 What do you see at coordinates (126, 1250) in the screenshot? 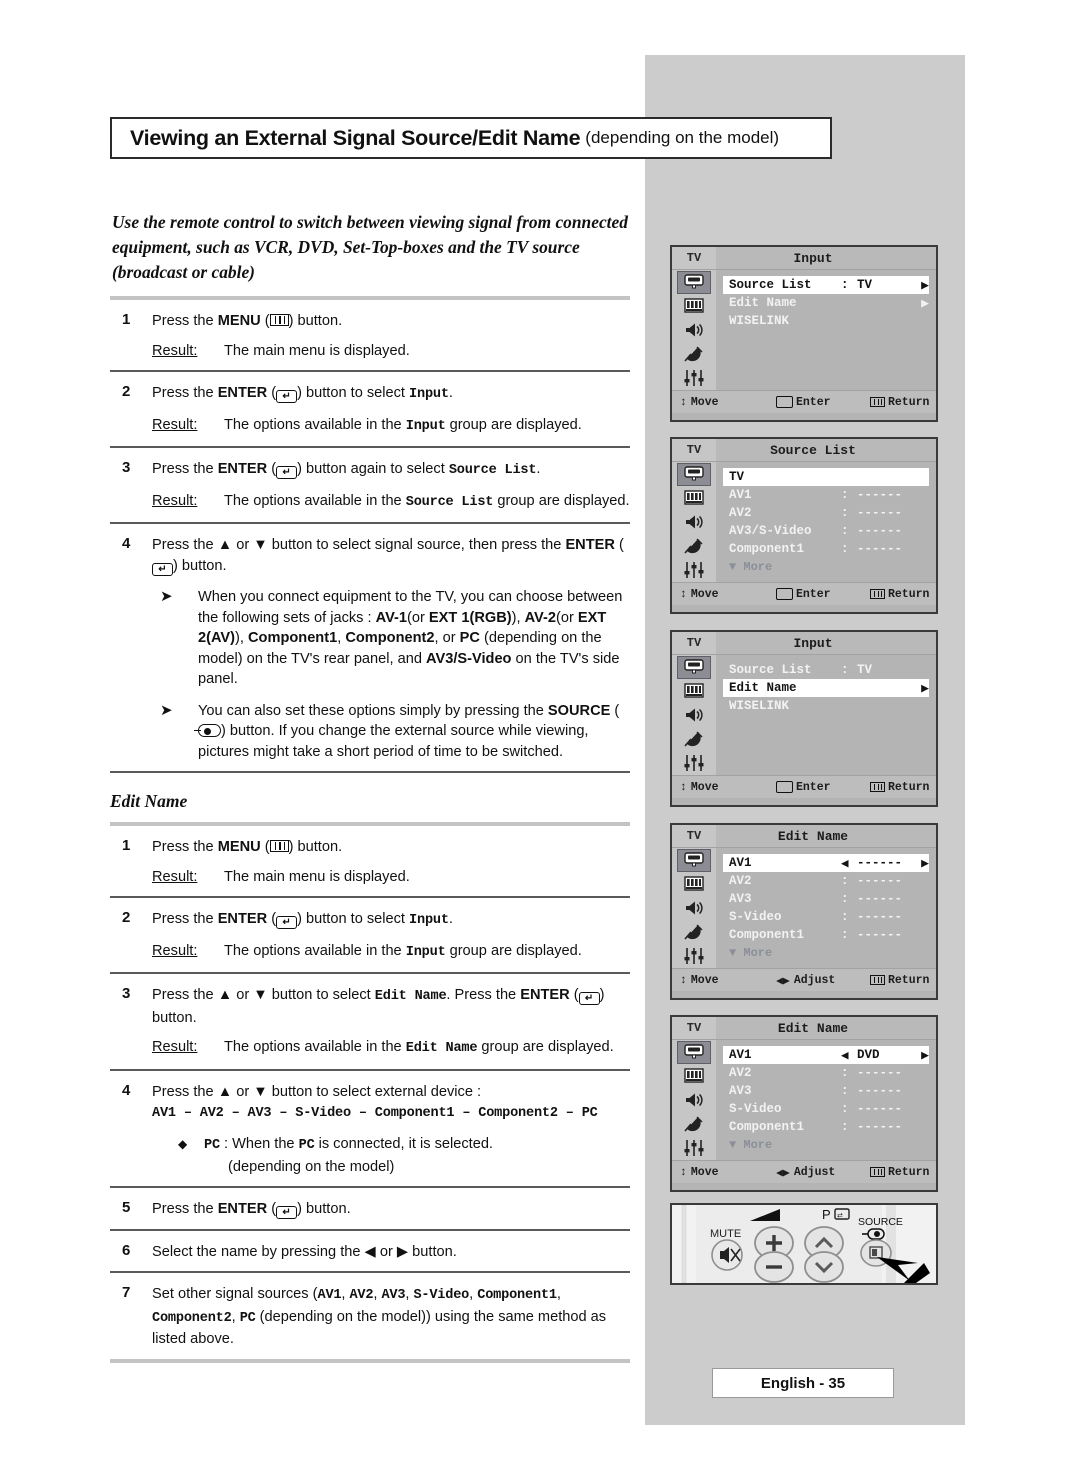
I see `step-number: 6` at bounding box center [126, 1250].